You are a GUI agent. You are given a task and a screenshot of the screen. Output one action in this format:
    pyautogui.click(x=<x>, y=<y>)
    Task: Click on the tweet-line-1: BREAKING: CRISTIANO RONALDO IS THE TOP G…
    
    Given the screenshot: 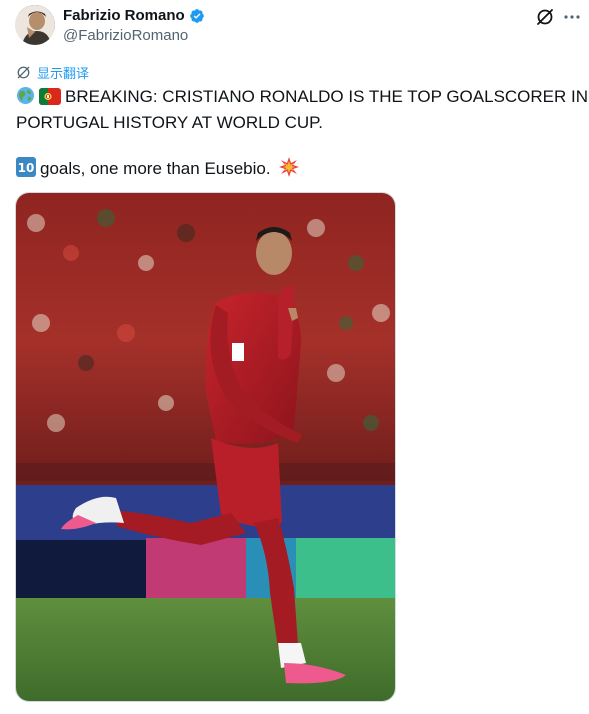 What is the action you would take?
    pyautogui.click(x=302, y=98)
    